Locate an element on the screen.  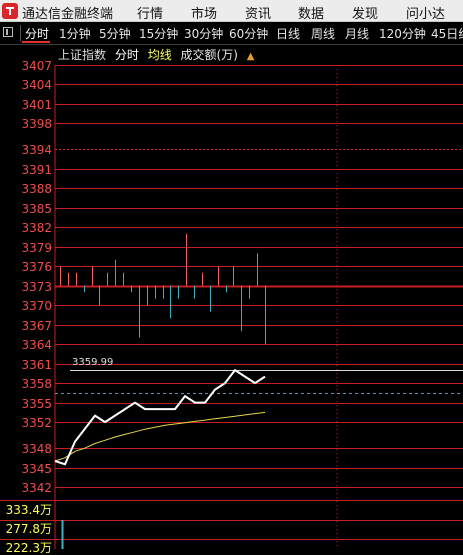
y-tick-label: 3348 is located at coordinates (36, 448).